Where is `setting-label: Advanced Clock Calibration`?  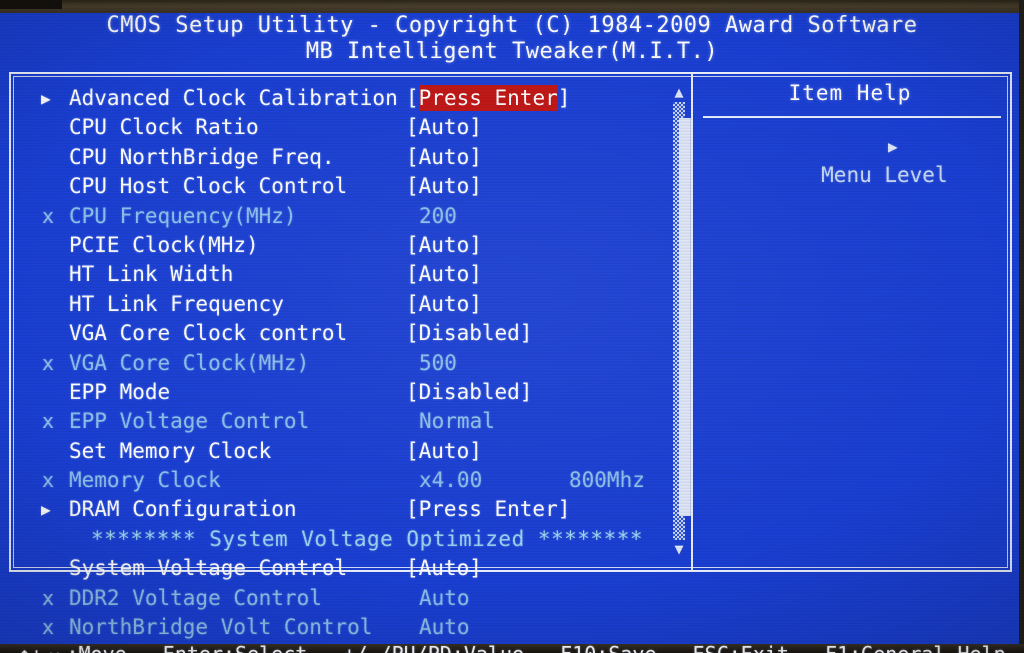
setting-label: Advanced Clock Calibration is located at coordinates (233, 98).